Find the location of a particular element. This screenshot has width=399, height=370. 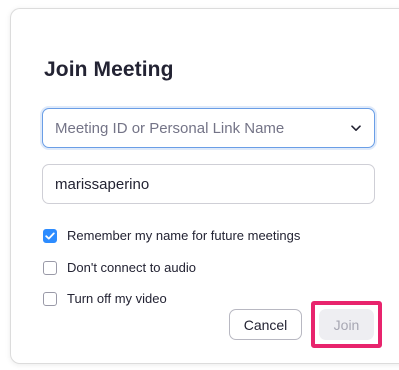

remember-name-label: Remember my name for future meetings is located at coordinates (184, 235).